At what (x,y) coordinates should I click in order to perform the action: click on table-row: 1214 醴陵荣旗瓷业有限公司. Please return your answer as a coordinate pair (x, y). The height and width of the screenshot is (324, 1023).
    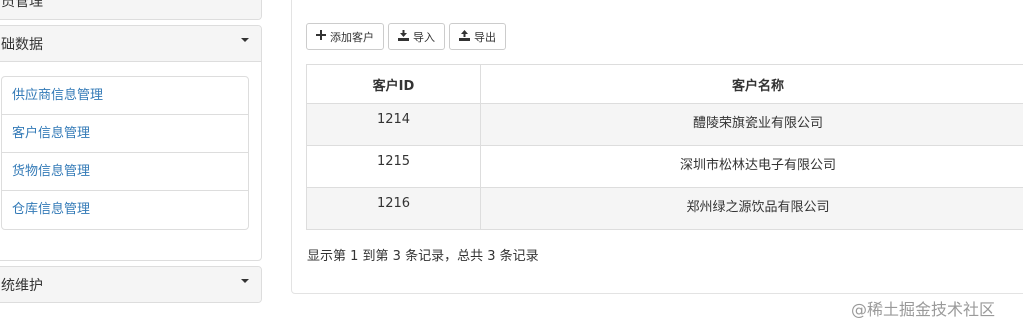
    Looking at the image, I should click on (664, 124).